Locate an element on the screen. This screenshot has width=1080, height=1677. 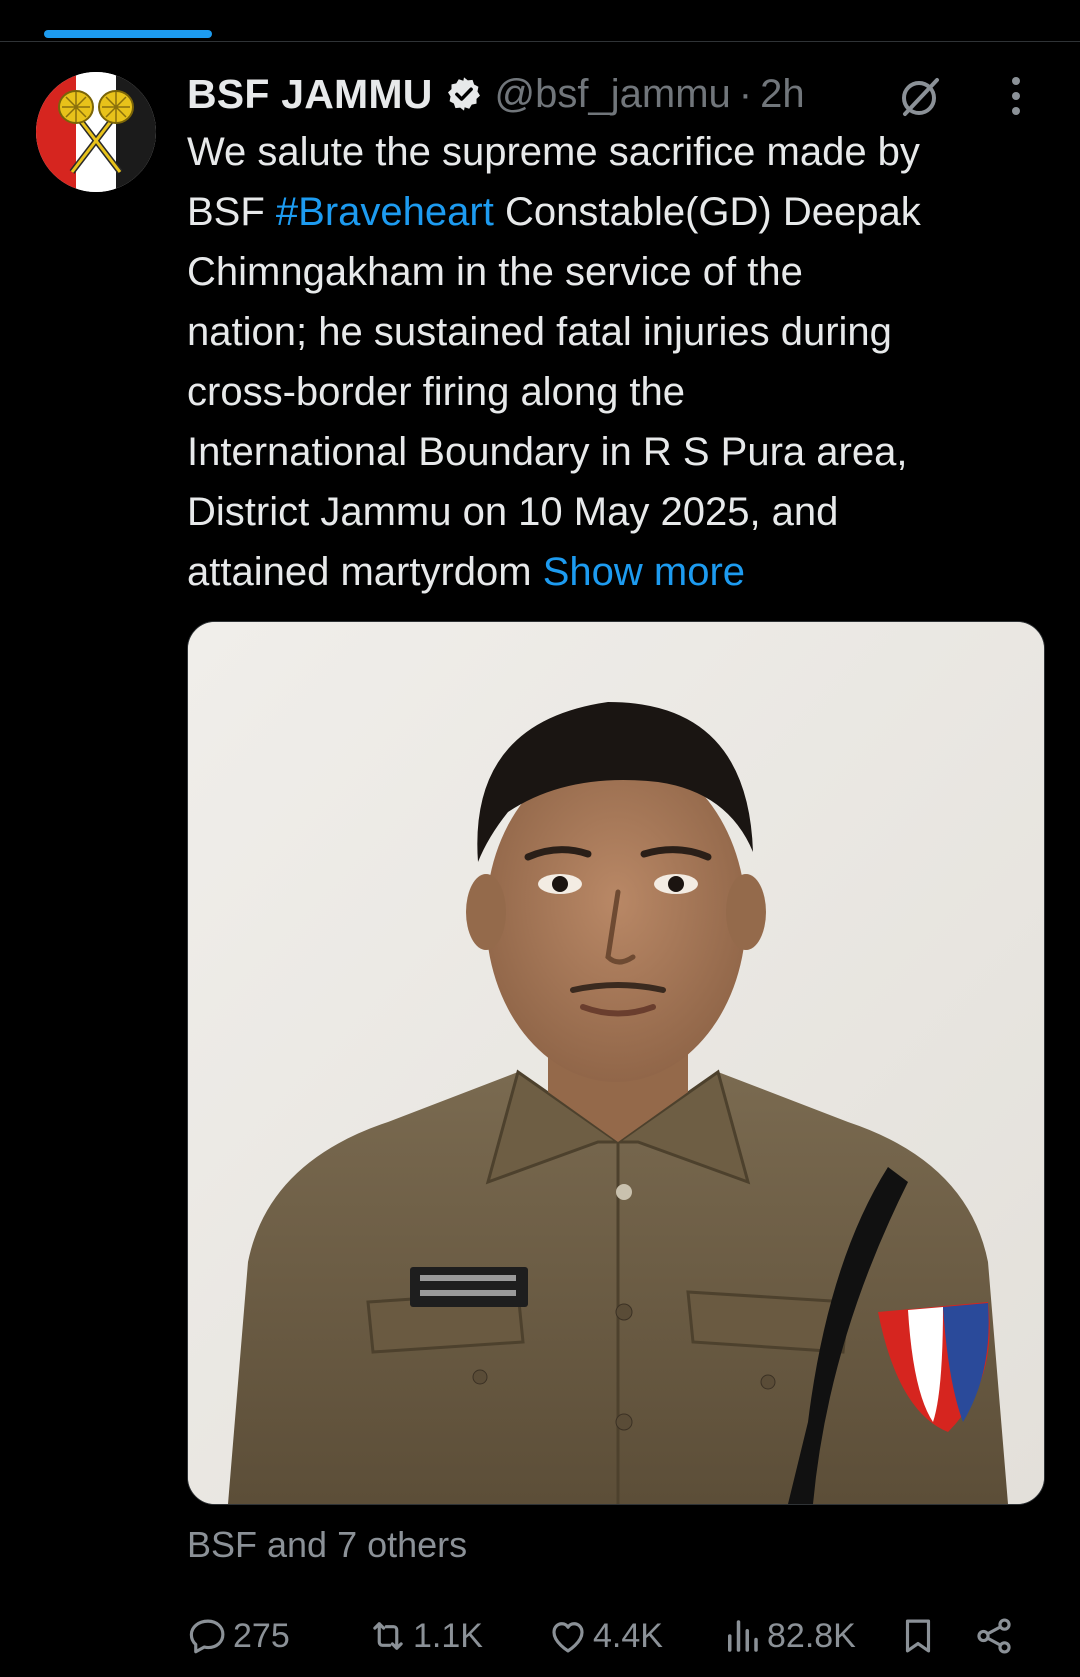
post-text-line: District Jammu on 10 May 2025, and is located at coordinates (513, 512).